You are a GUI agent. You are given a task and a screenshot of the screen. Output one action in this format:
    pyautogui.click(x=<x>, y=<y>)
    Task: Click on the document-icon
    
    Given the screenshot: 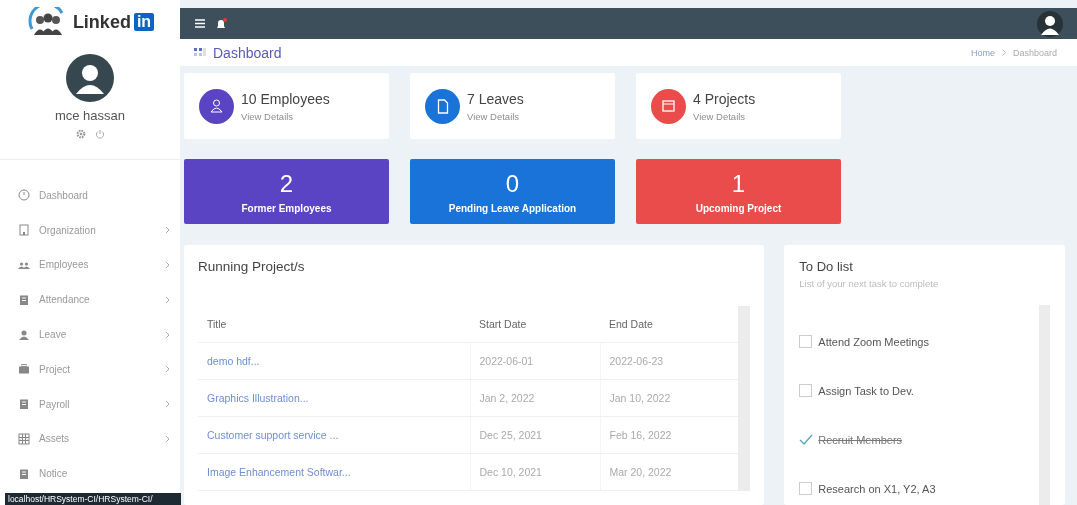 What is the action you would take?
    pyautogui.click(x=24, y=404)
    